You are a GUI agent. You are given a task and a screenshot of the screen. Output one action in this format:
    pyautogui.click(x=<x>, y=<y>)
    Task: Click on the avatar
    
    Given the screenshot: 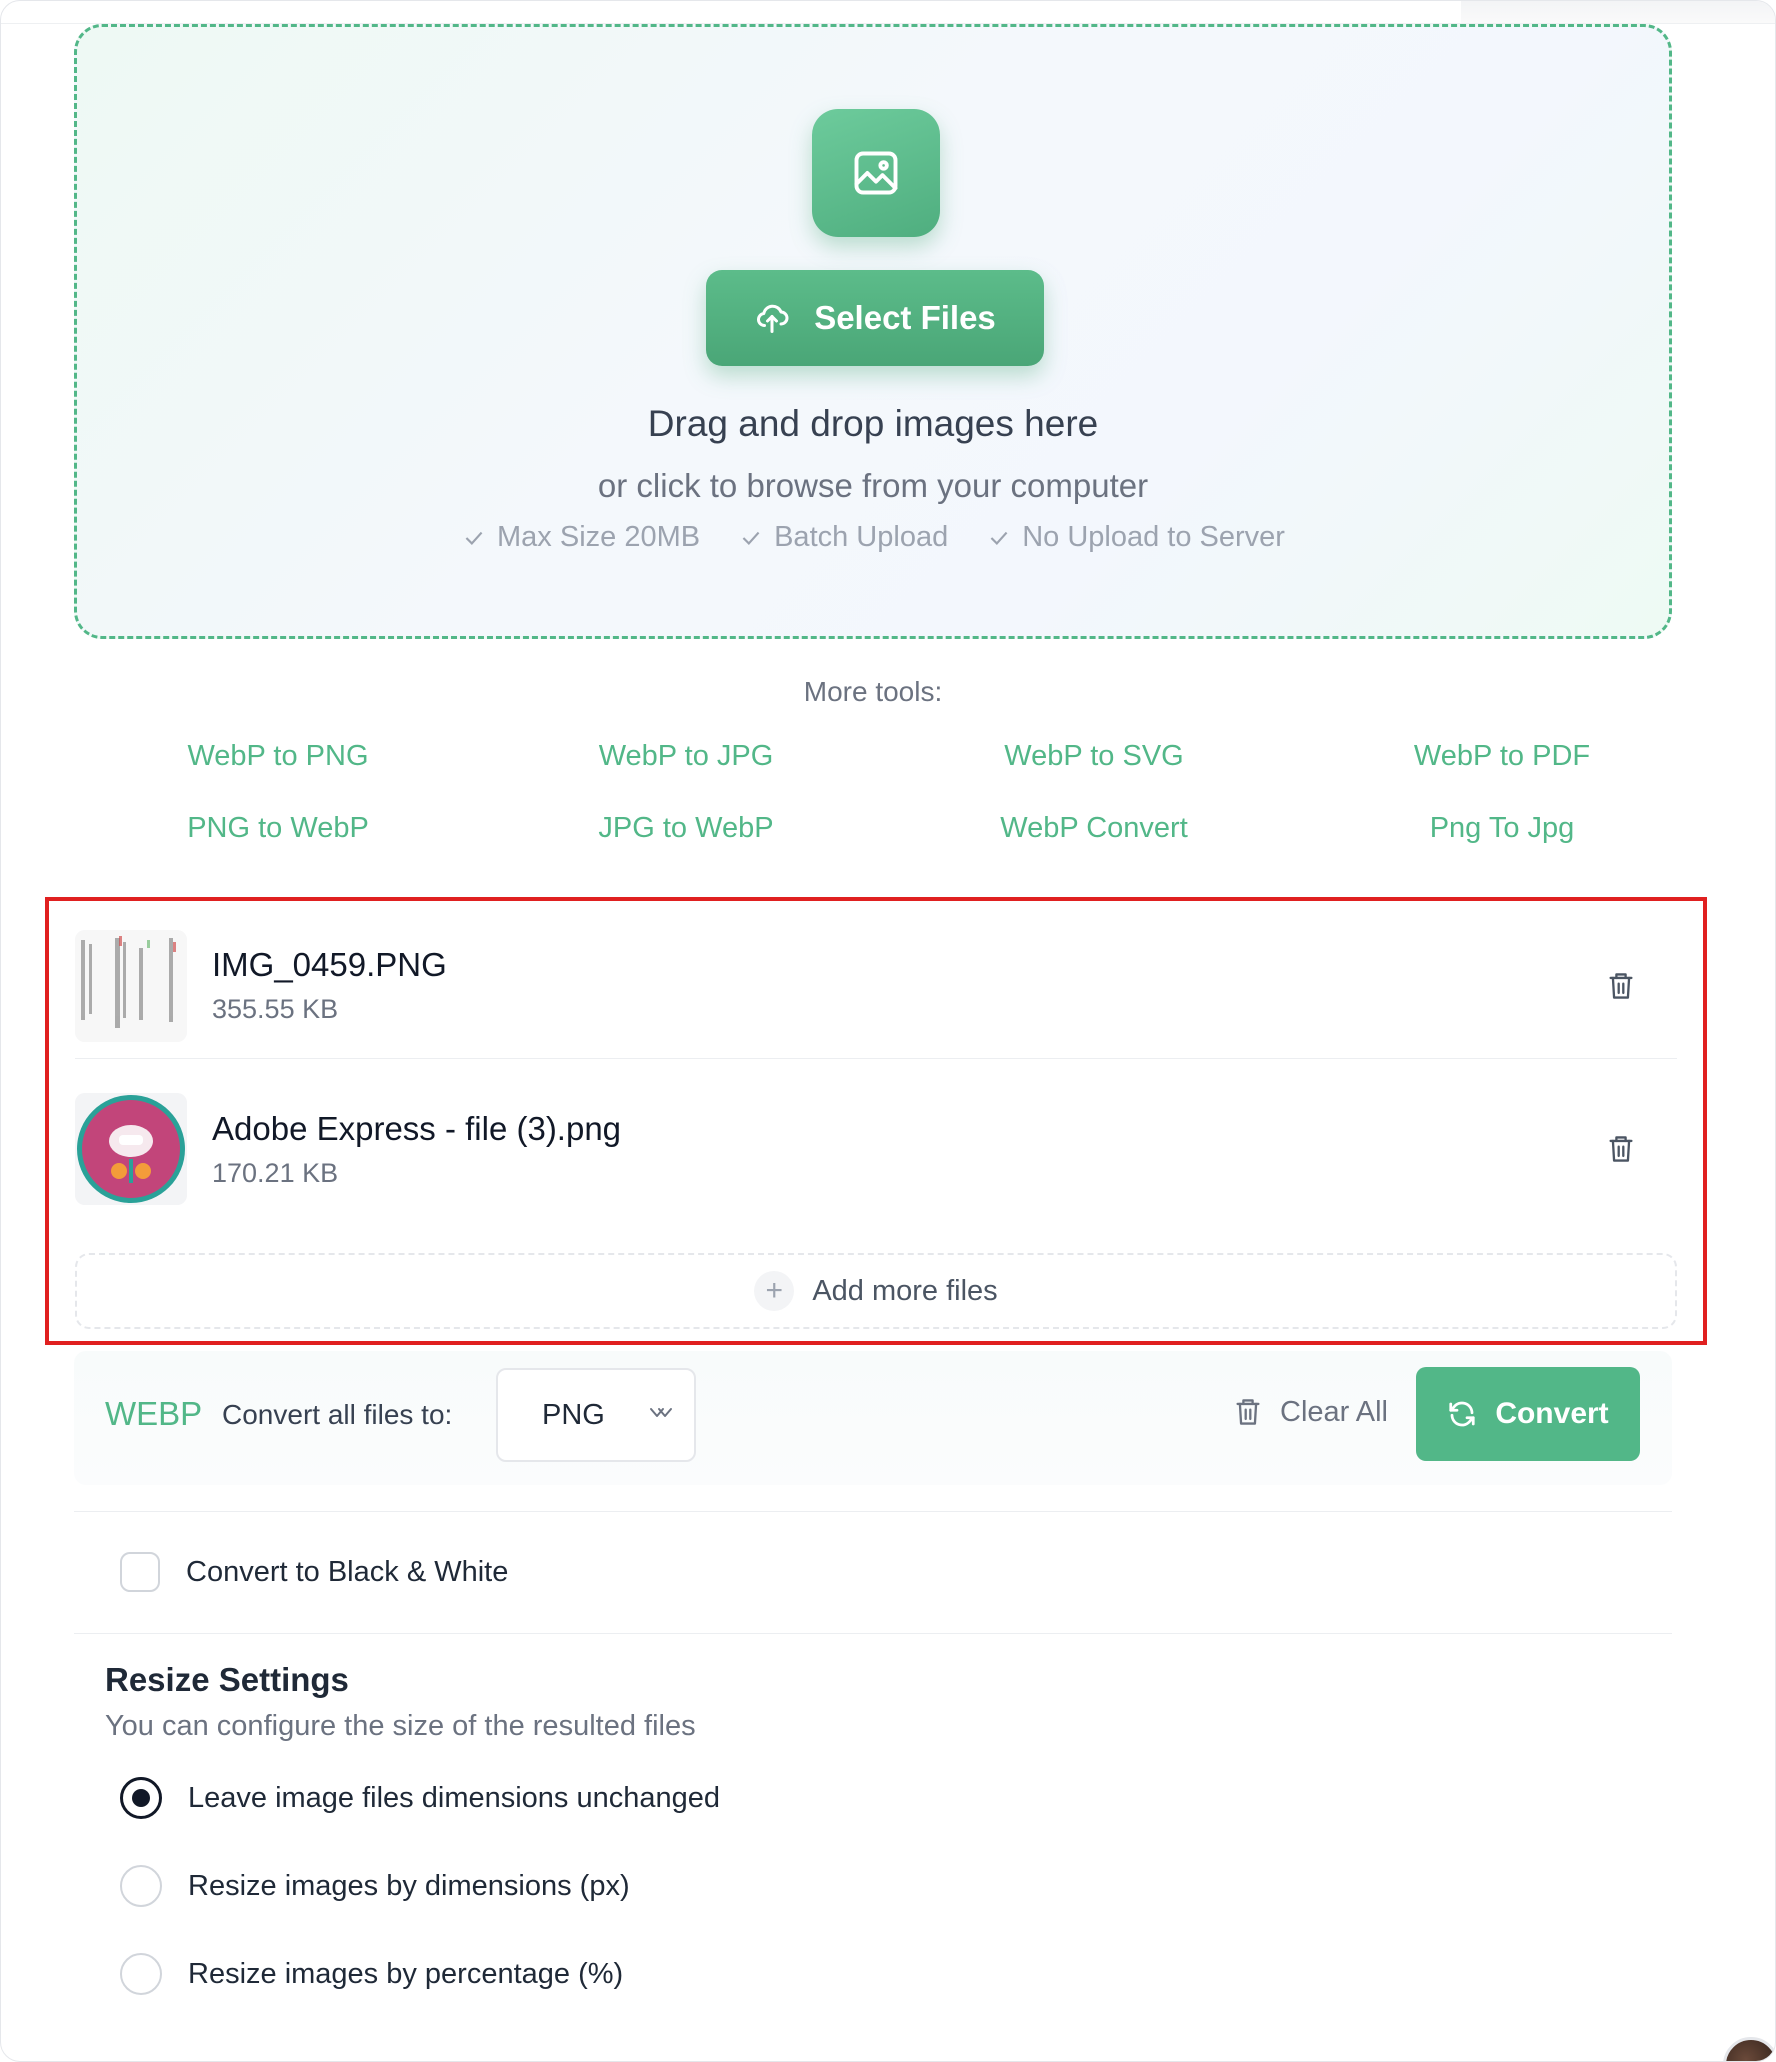 What is the action you would take?
    pyautogui.click(x=1749, y=2049)
    